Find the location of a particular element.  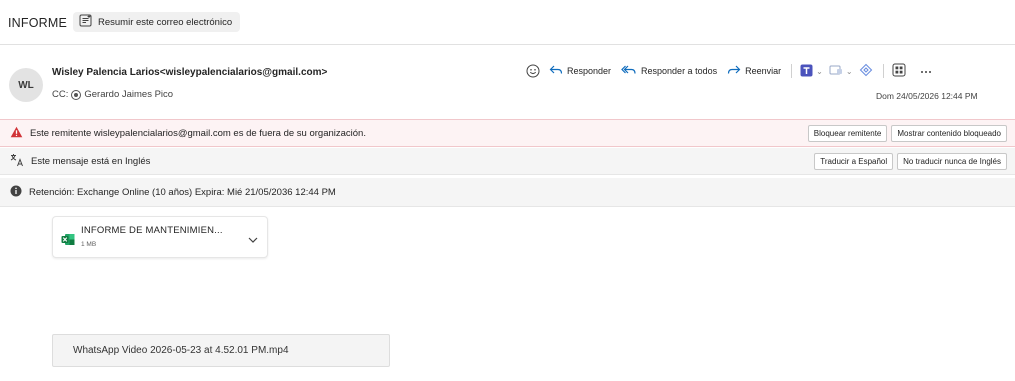

reply-all-label: Responder a todos is located at coordinates (679, 71).